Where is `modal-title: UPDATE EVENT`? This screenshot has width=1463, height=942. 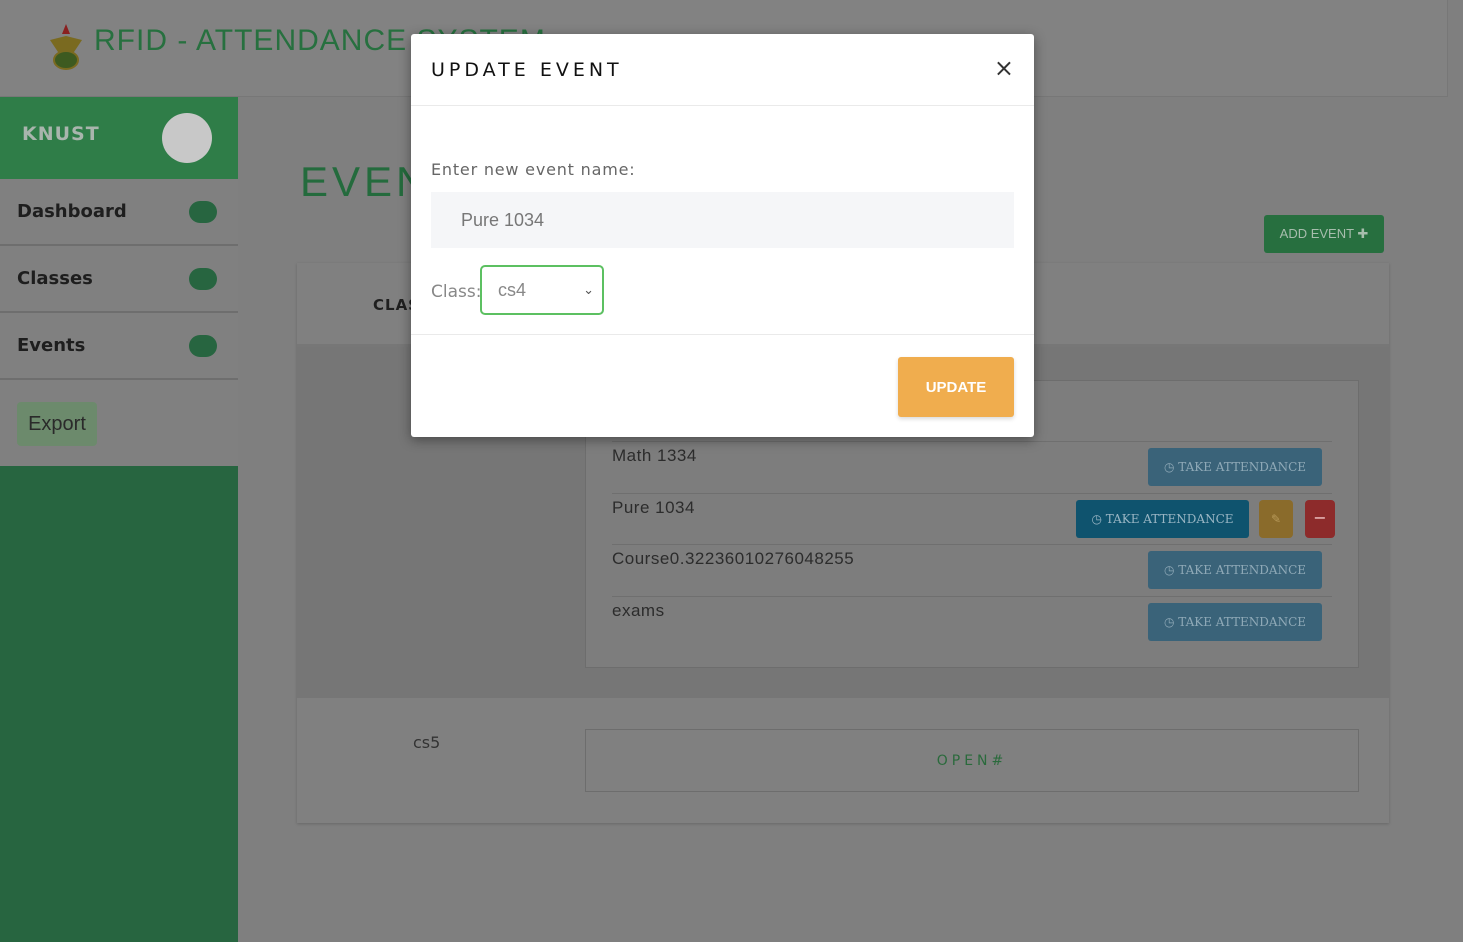
modal-title: UPDATE EVENT is located at coordinates (527, 70).